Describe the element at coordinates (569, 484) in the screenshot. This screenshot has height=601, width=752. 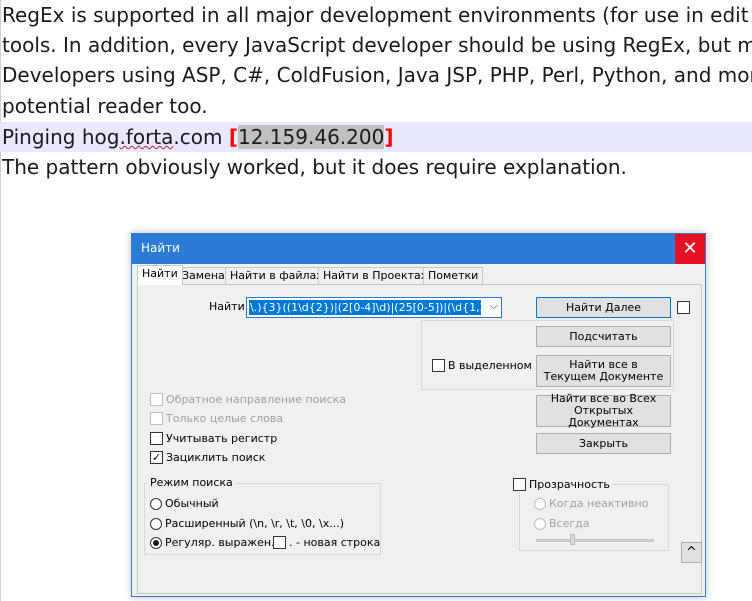
I see `transparency-label: Прозрачность` at that location.